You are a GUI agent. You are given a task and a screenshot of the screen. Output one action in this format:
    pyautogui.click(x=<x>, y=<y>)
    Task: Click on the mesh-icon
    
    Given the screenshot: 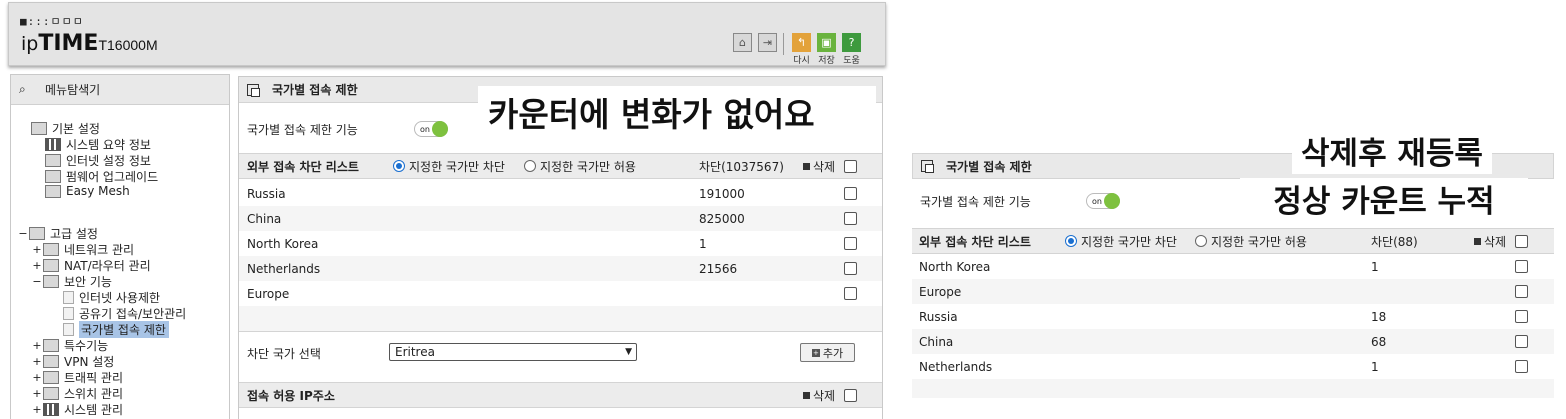 What is the action you would take?
    pyautogui.click(x=53, y=191)
    